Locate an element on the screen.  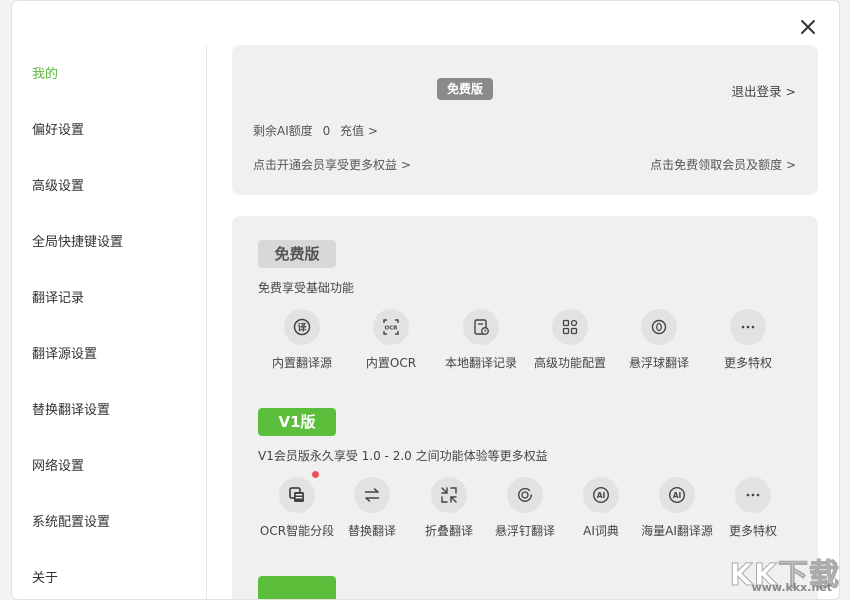
sidebar-item-system: 系统配置设置 is located at coordinates (71, 523).